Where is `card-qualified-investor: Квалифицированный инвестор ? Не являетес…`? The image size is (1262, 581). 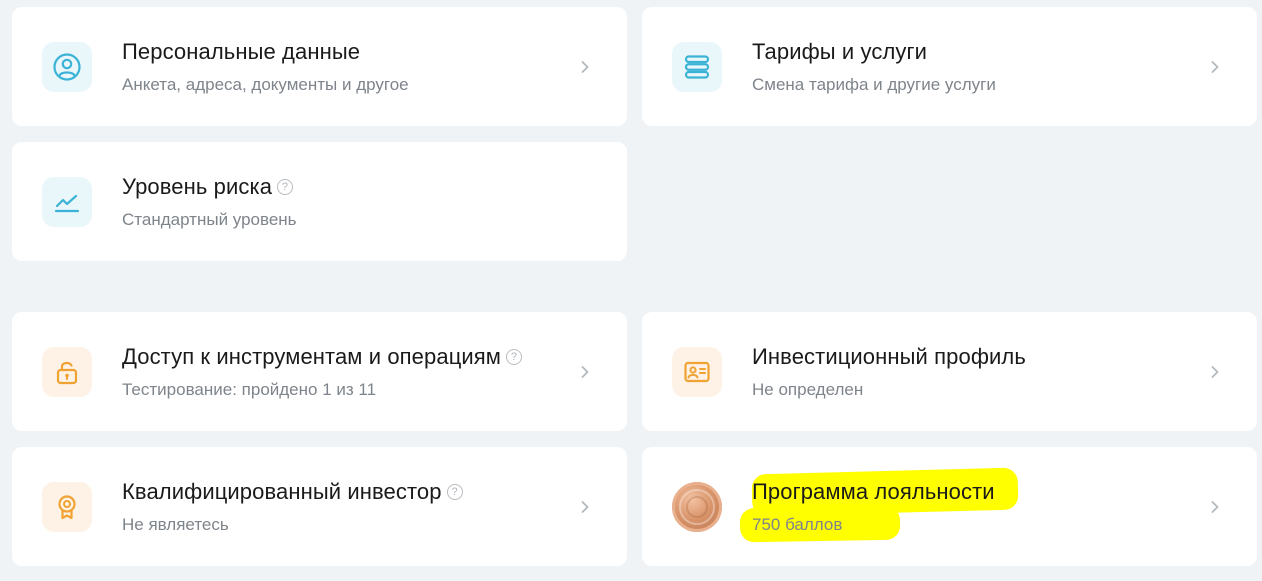 card-qualified-investor: Квалифицированный инвестор ? Не являетес… is located at coordinates (319, 506).